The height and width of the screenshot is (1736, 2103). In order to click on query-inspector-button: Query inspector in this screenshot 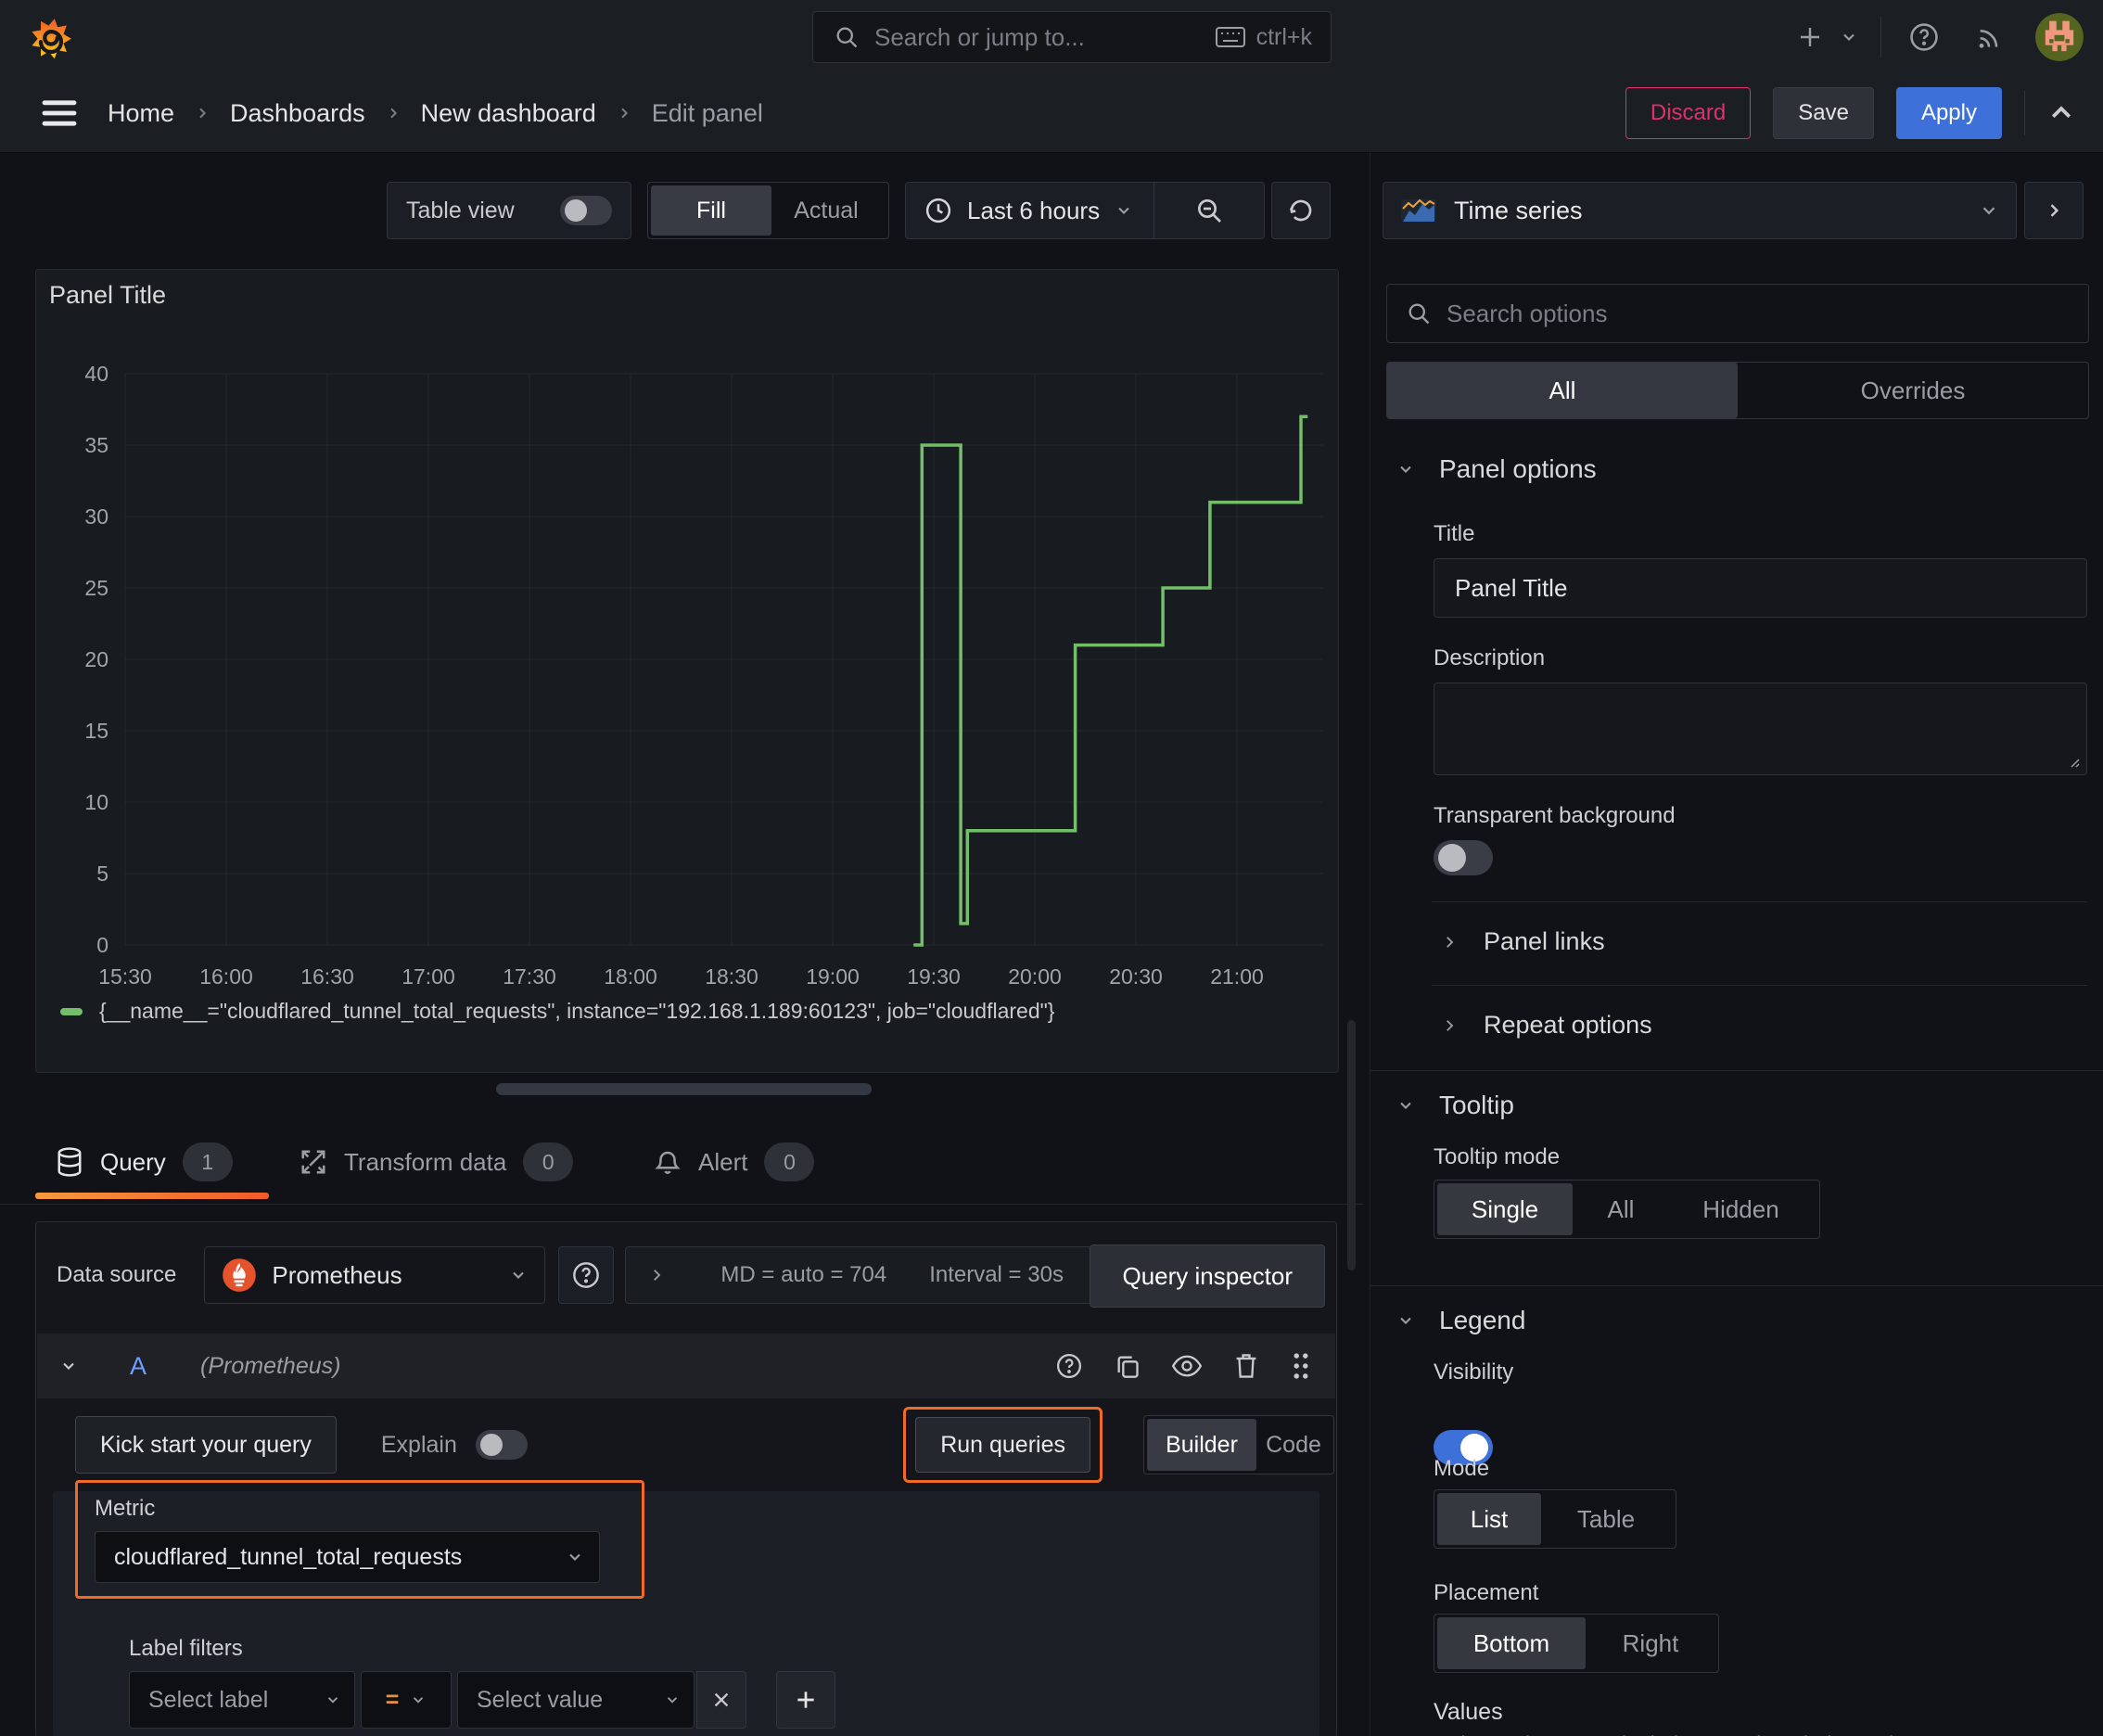, I will do `click(1207, 1276)`.